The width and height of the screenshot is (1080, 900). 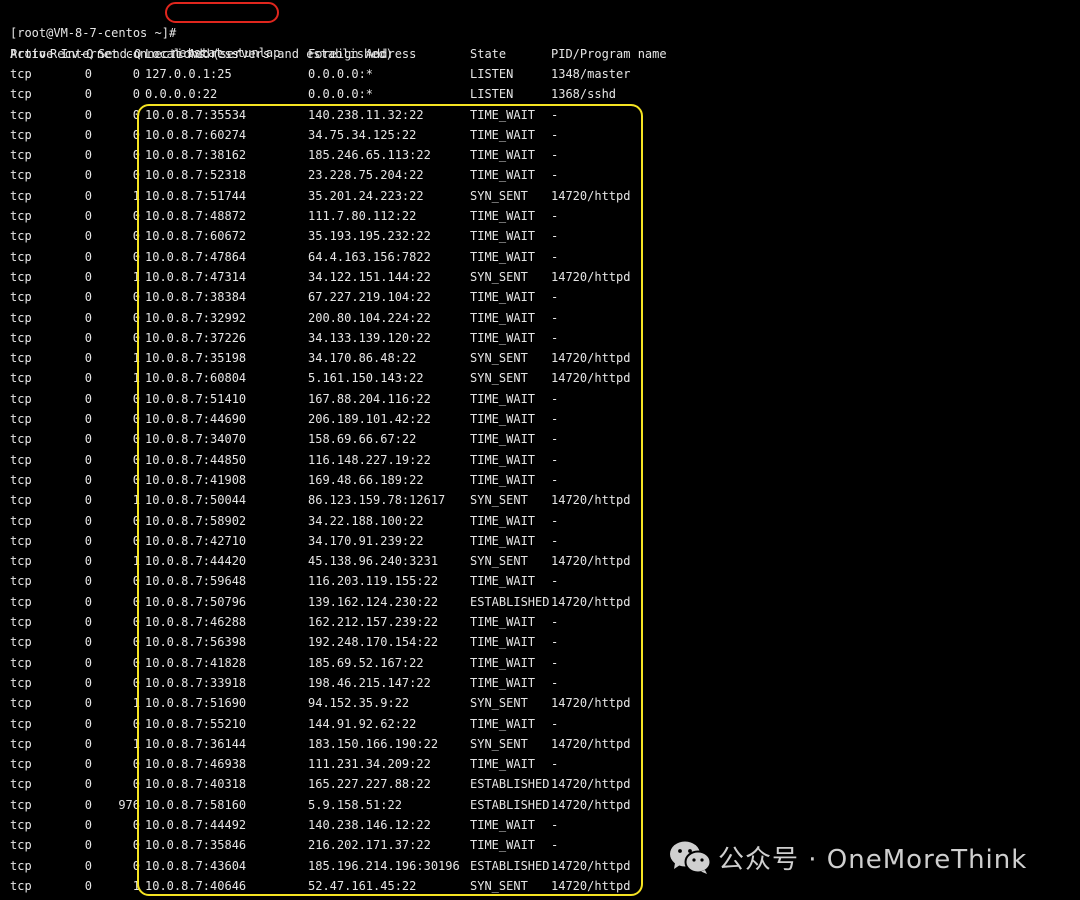 I want to click on header-pid-program: PID/Program name, so click(x=609, y=54).